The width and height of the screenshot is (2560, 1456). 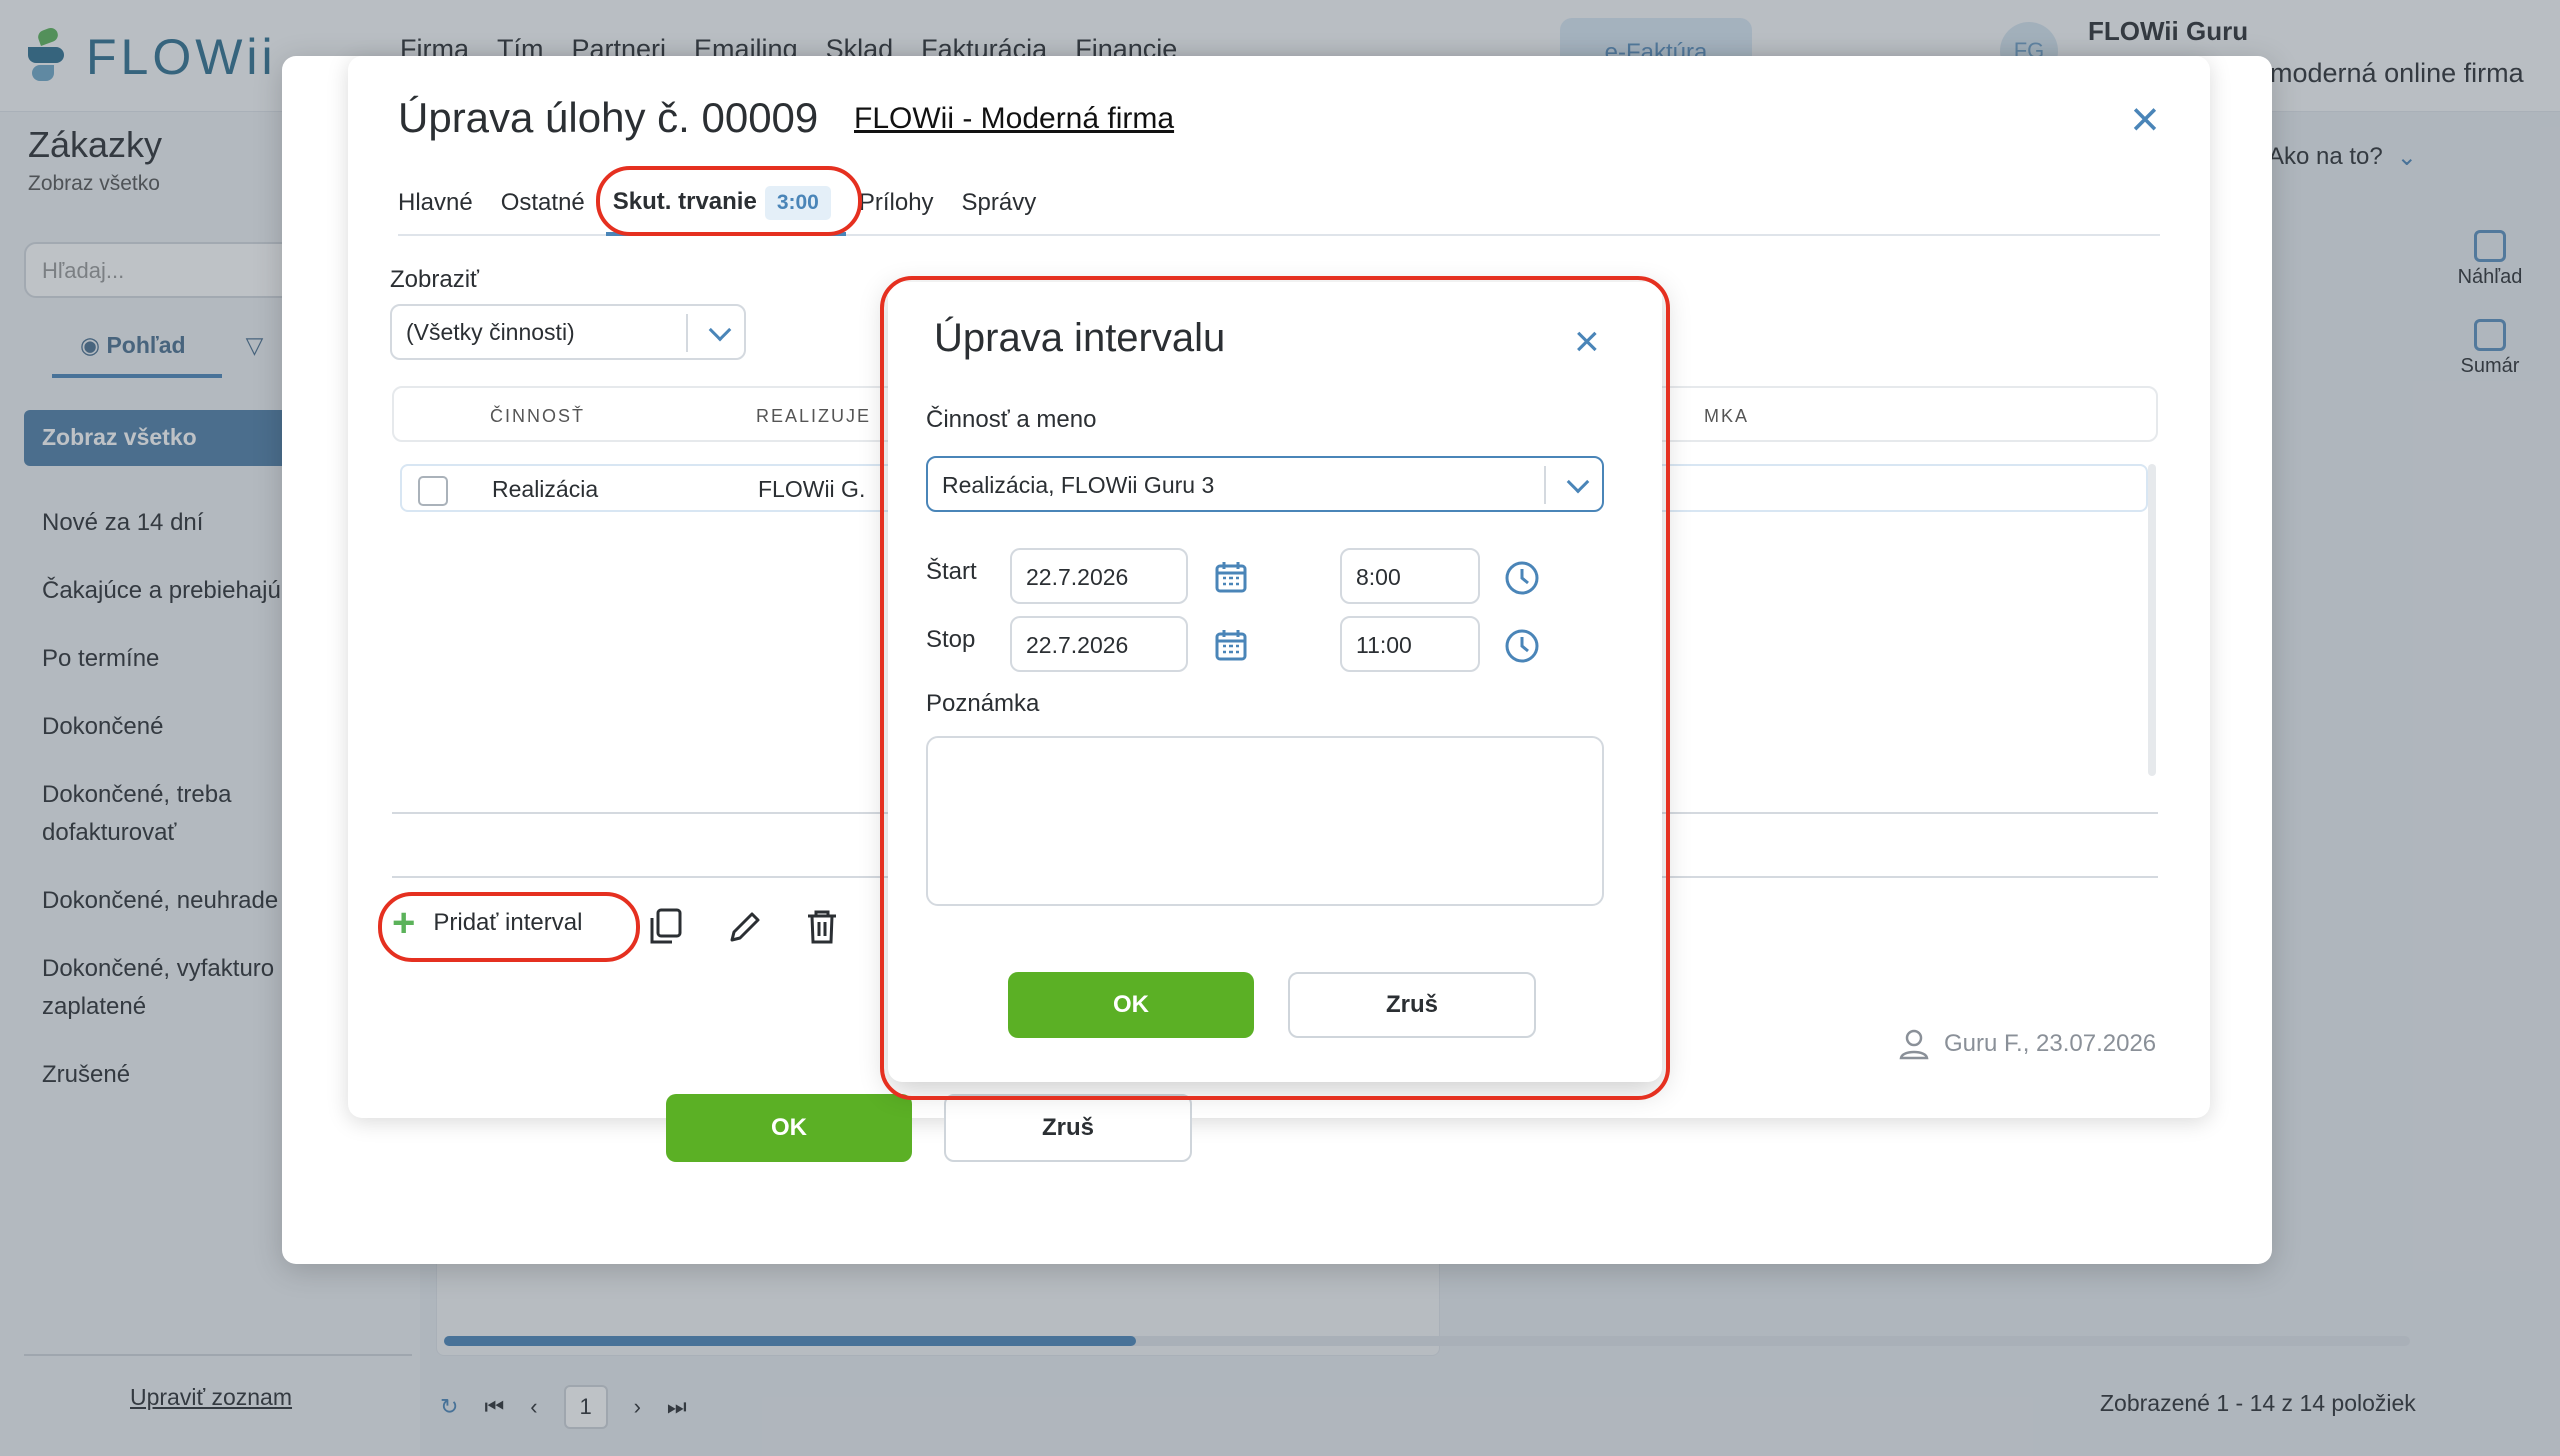 I want to click on row-performed-by: FLOWii G., so click(x=812, y=489).